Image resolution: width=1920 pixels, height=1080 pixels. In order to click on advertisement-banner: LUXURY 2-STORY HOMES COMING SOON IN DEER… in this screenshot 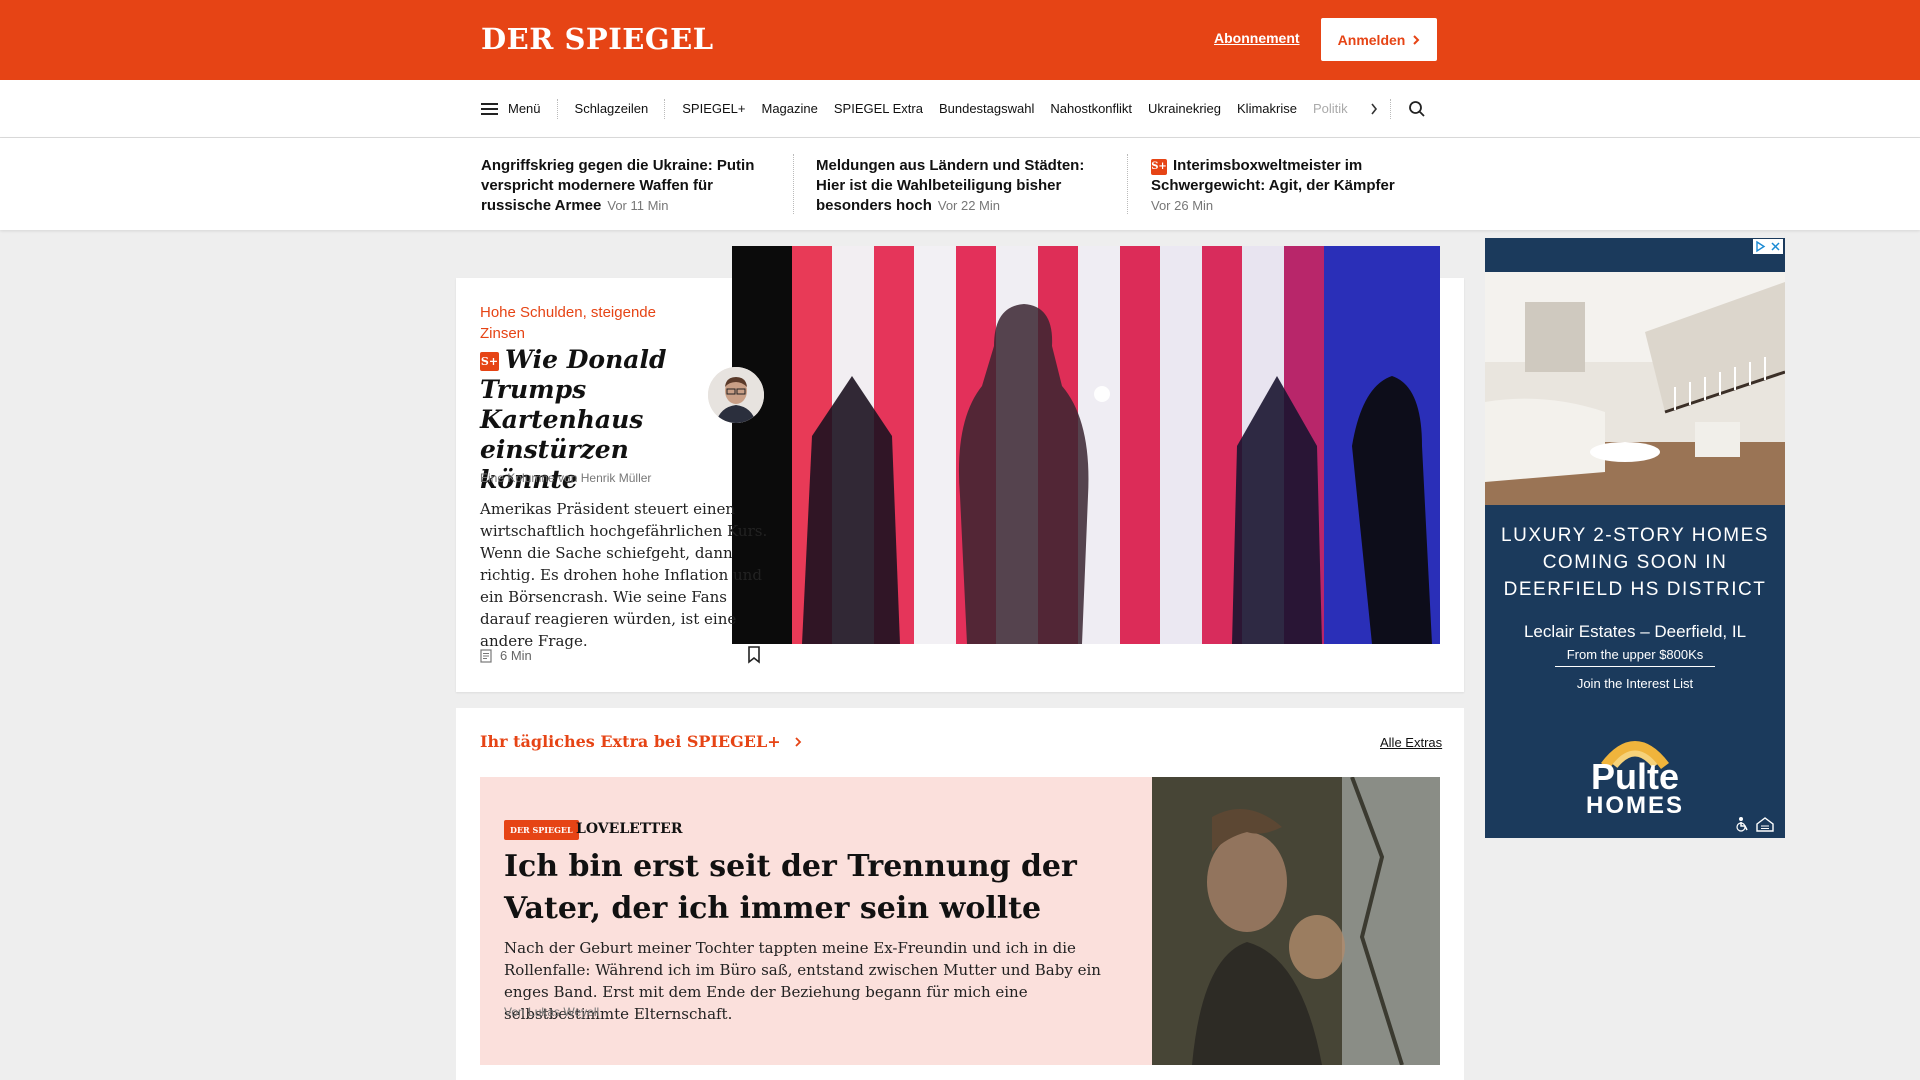, I will do `click(1635, 538)`.